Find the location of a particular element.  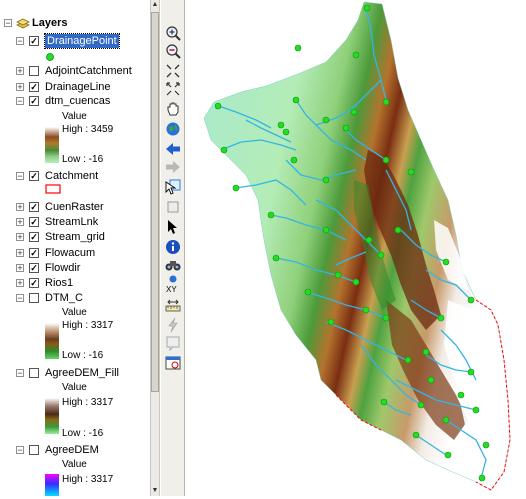

forward-icon is located at coordinates (173, 166).